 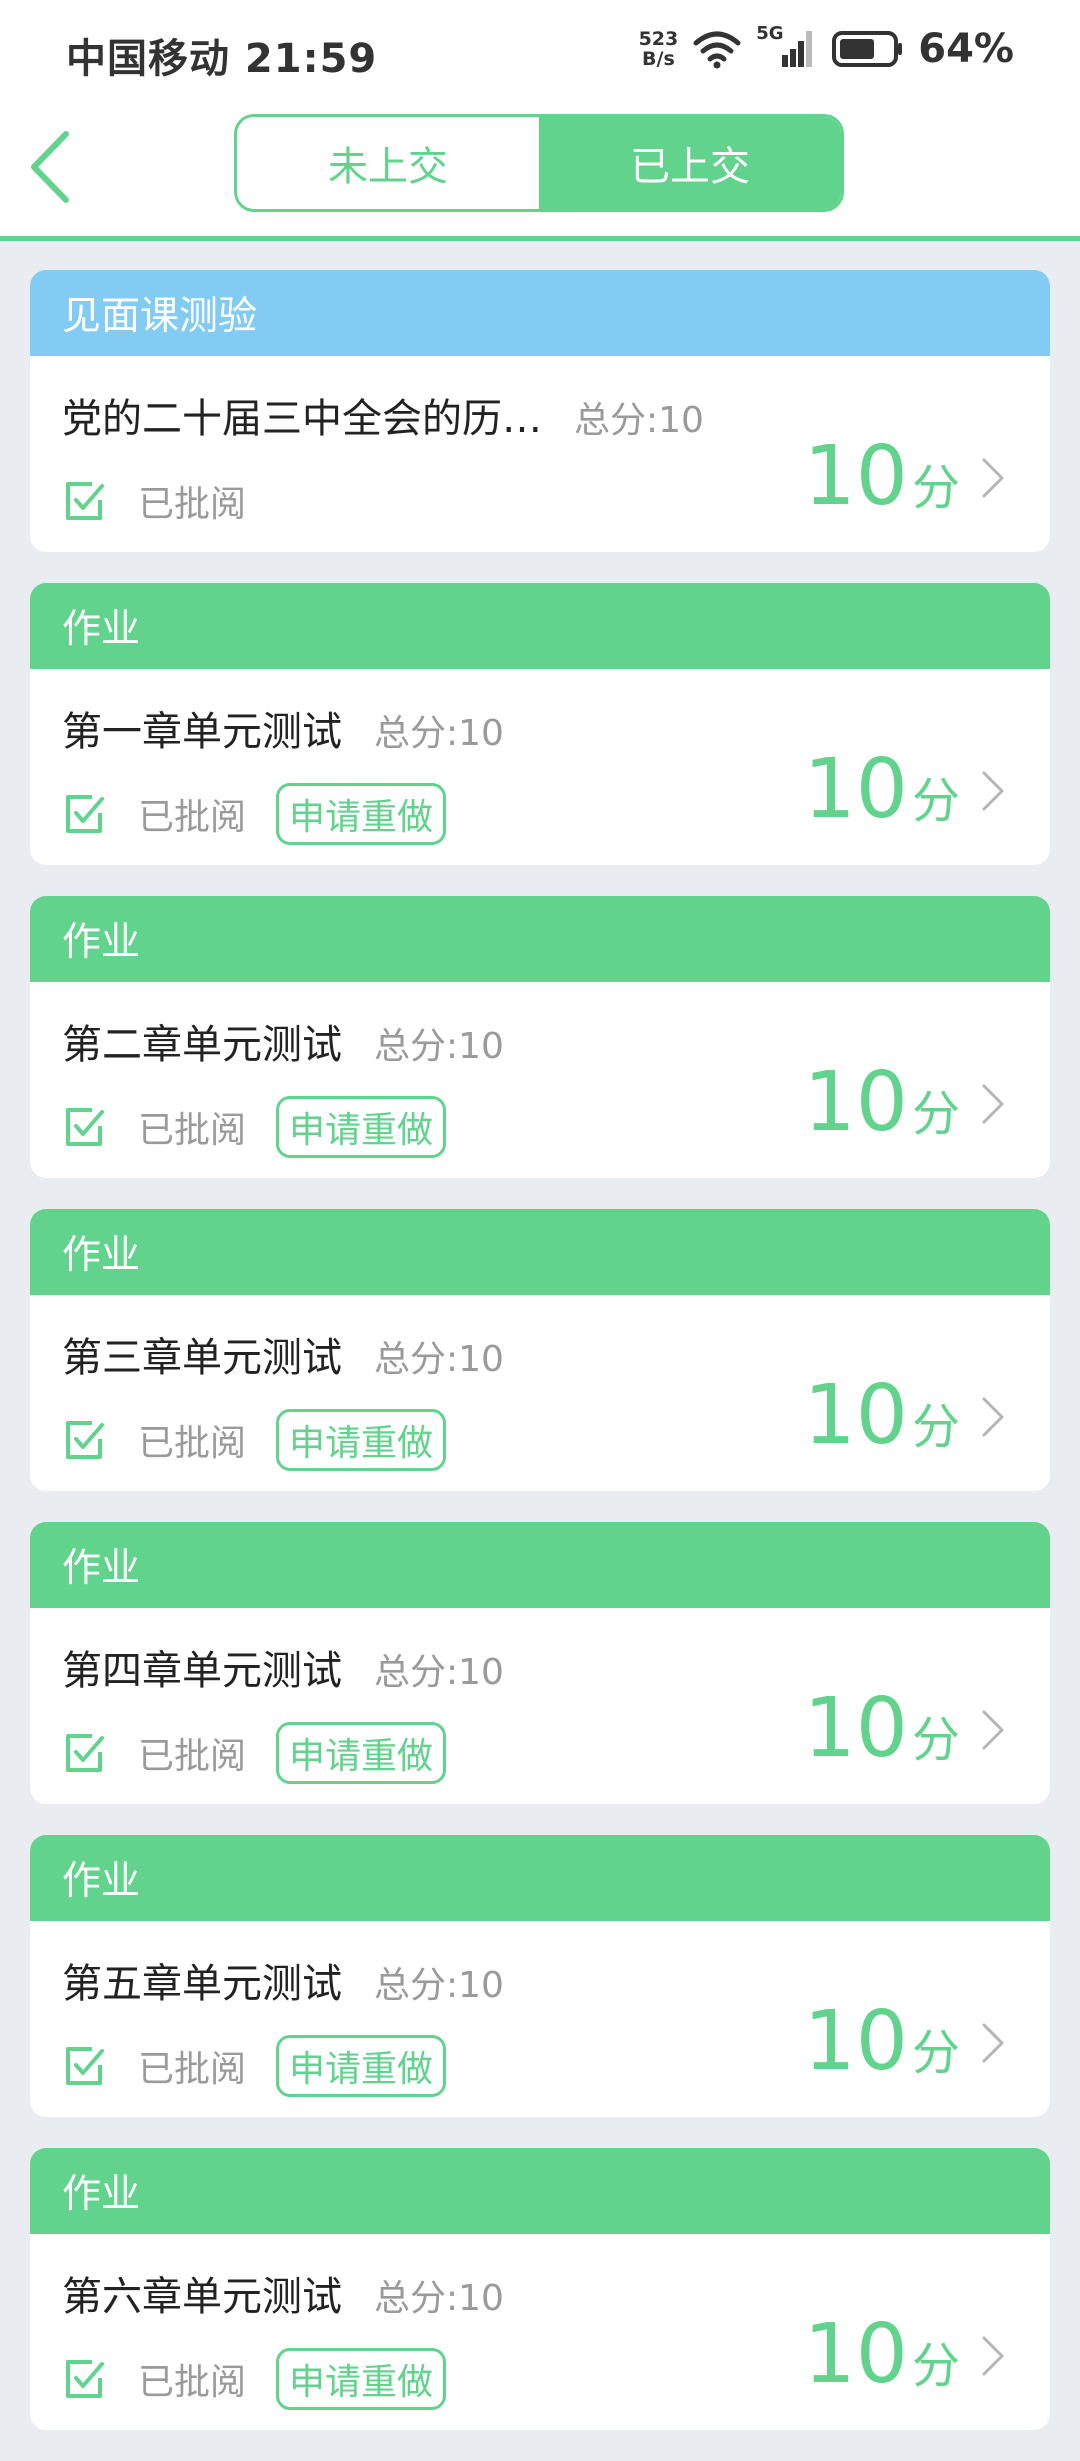 I want to click on assignment-title: 第一章单元测试, so click(x=202, y=732).